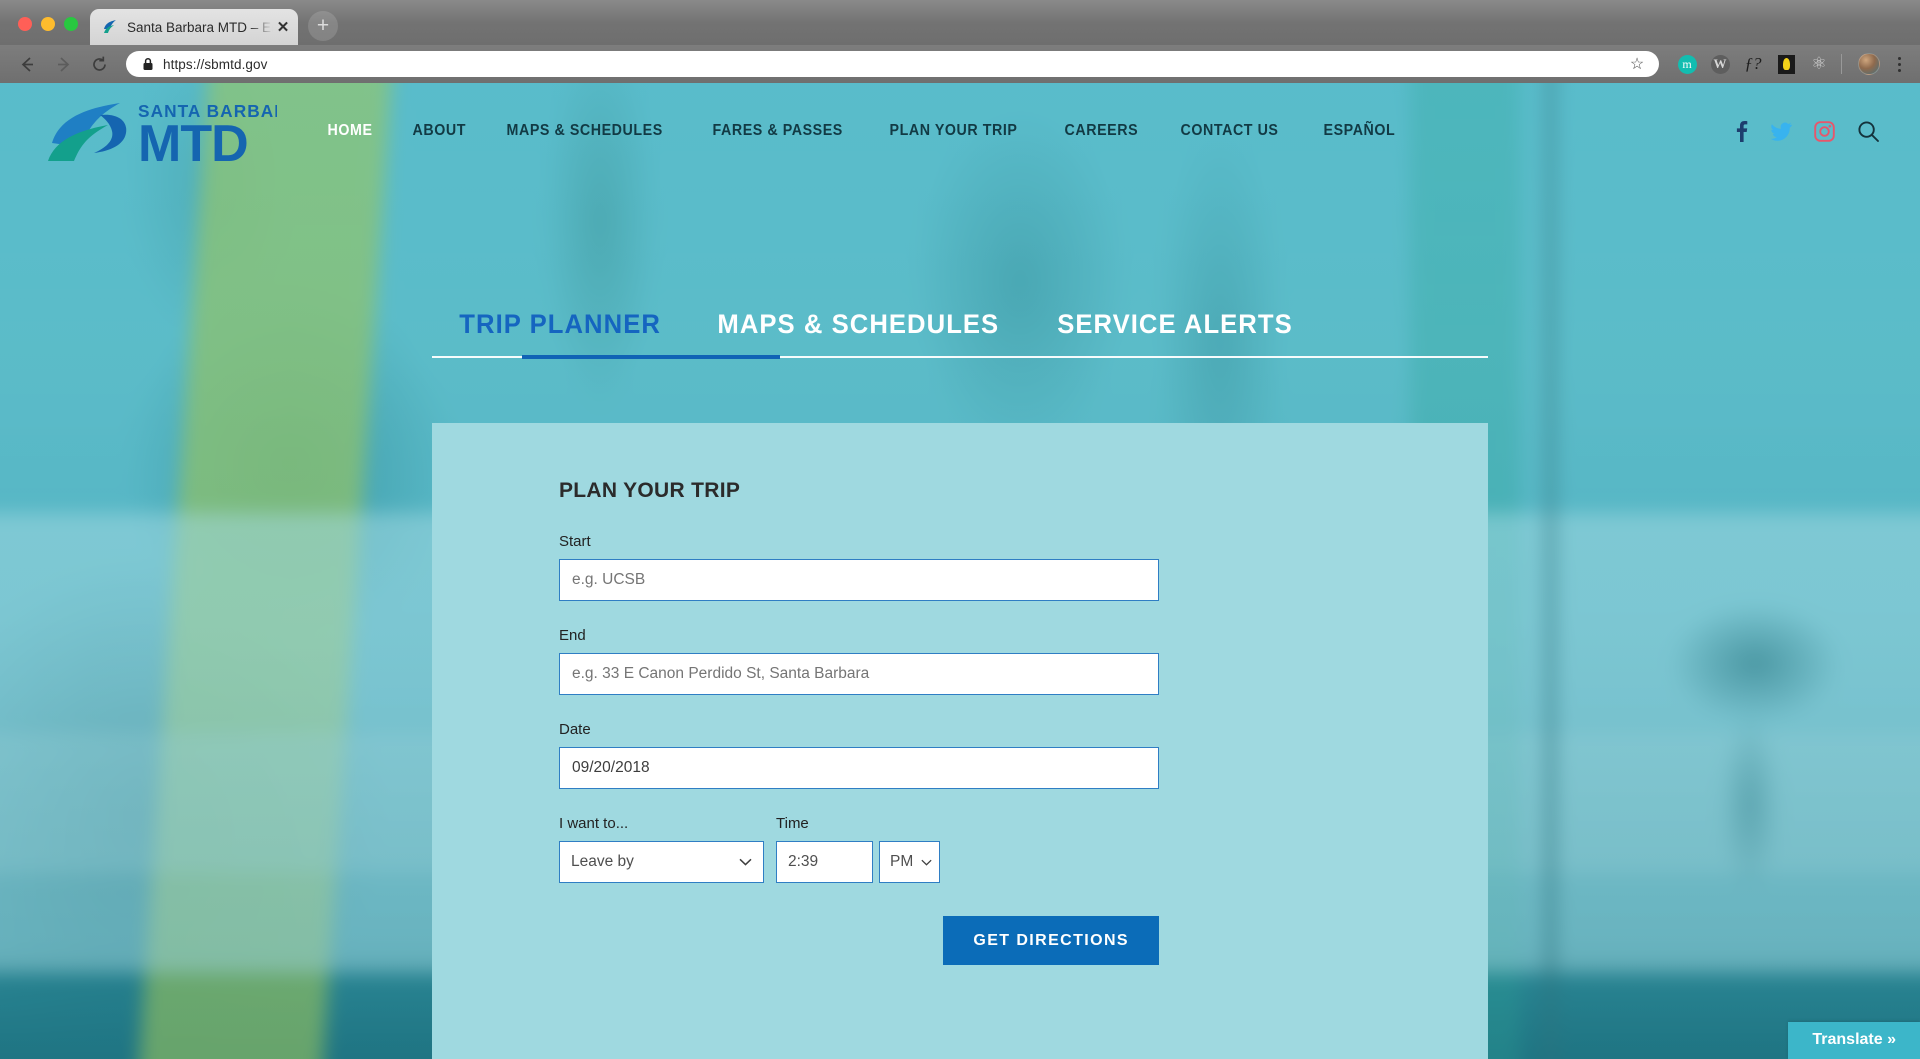 This screenshot has width=1920, height=1059. I want to click on date-input, so click(859, 768).